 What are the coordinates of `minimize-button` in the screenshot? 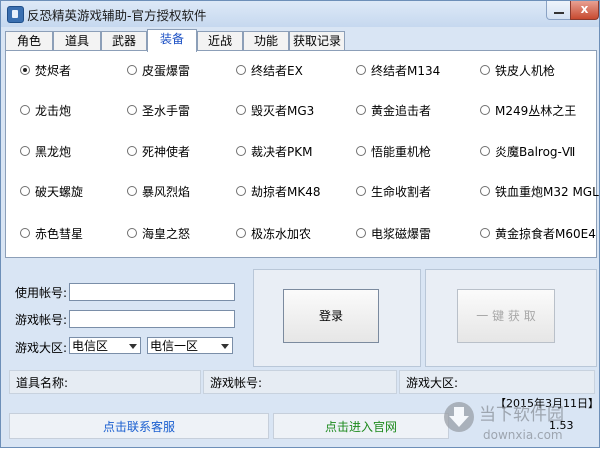 It's located at (559, 10).